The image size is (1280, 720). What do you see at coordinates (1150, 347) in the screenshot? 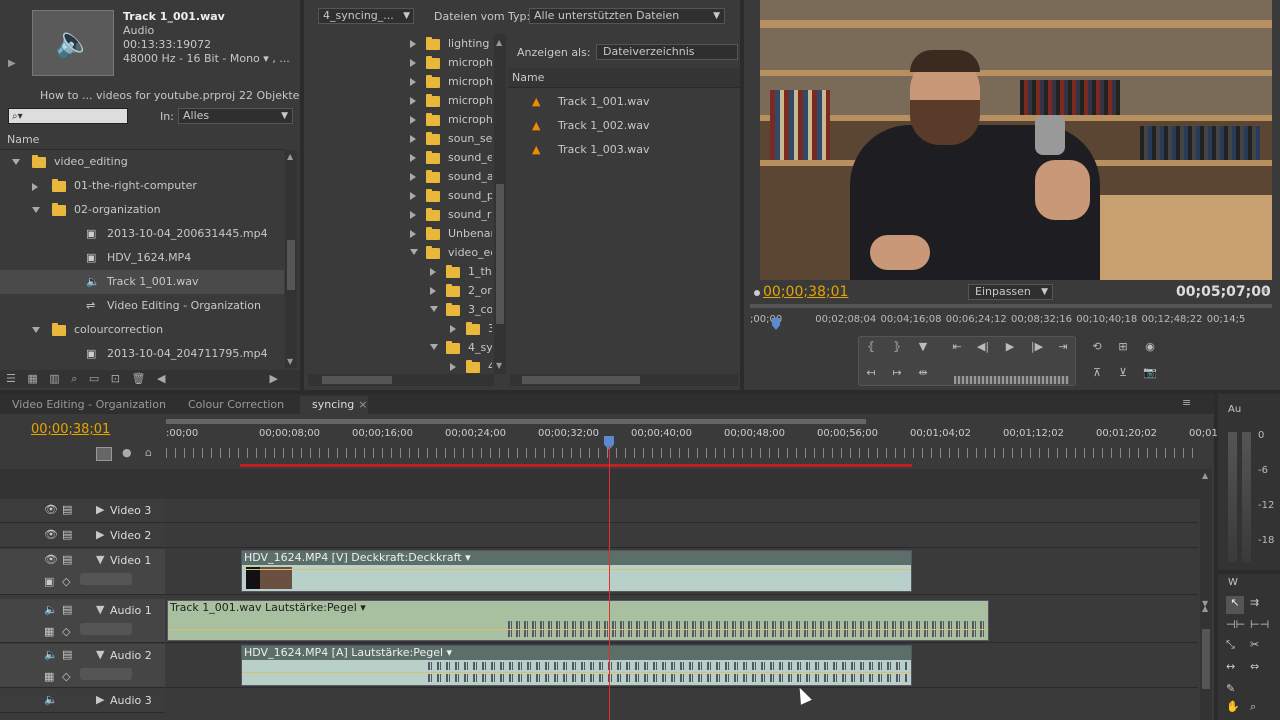
I see `output-button: ◉` at bounding box center [1150, 347].